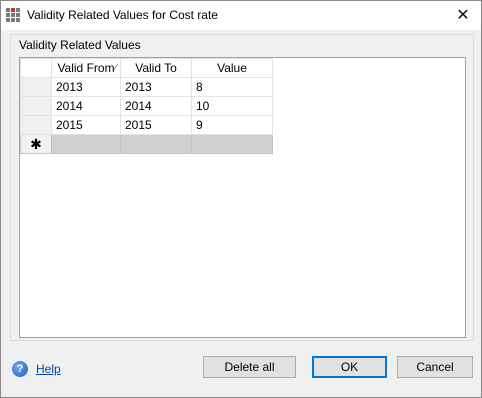  What do you see at coordinates (122, 15) in the screenshot?
I see `window-title: Validity Related Values for Cost rate` at bounding box center [122, 15].